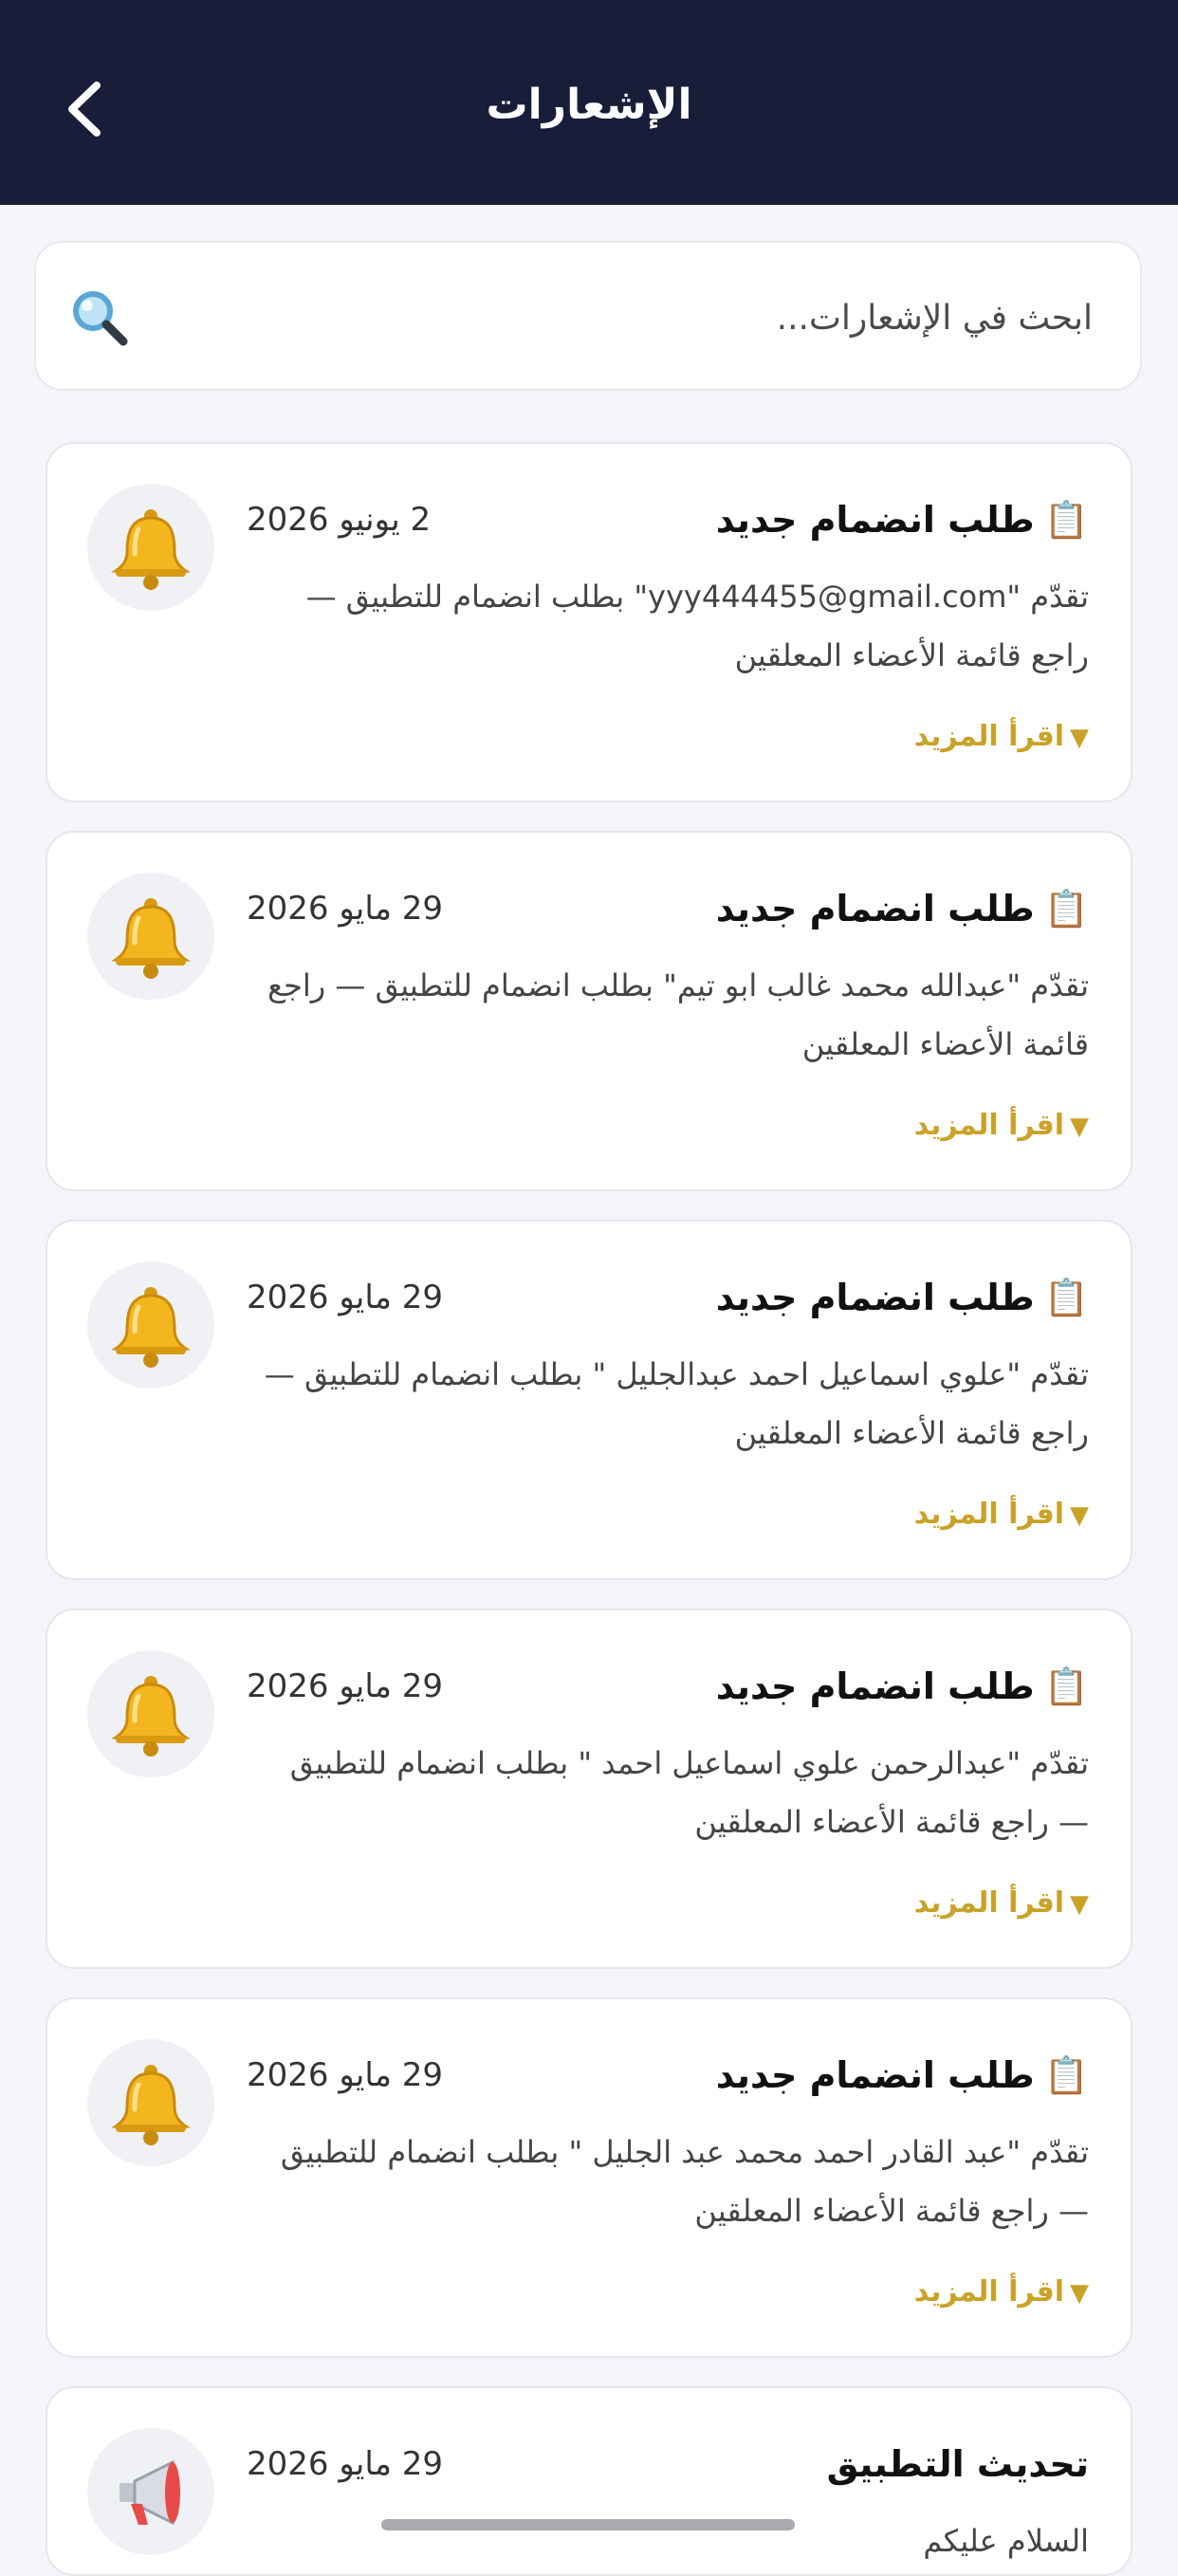  I want to click on megaphone-icon, so click(150, 2492).